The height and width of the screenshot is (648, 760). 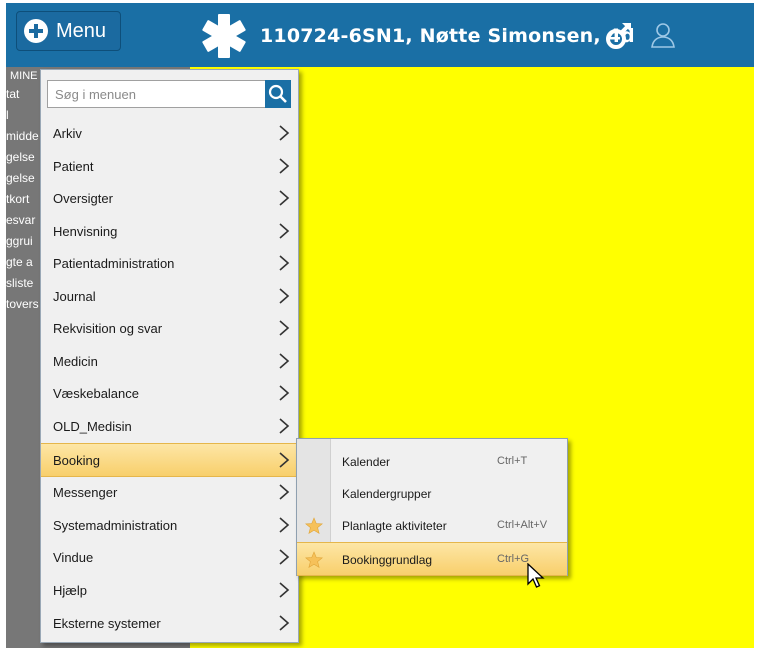 I want to click on left-panel-item: esvar, so click(x=20, y=220).